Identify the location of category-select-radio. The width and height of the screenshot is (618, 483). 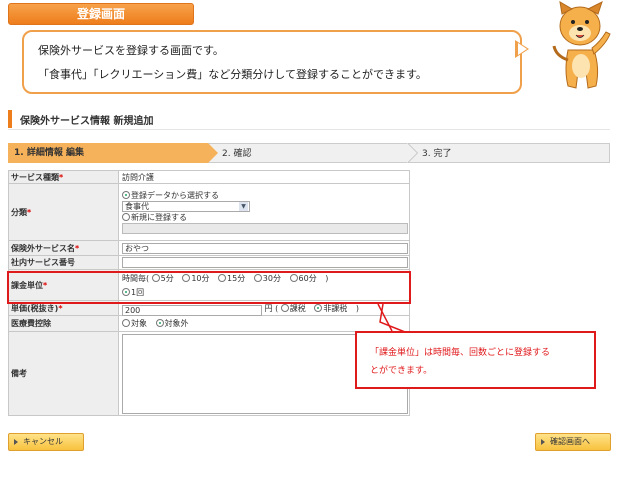
(126, 195).